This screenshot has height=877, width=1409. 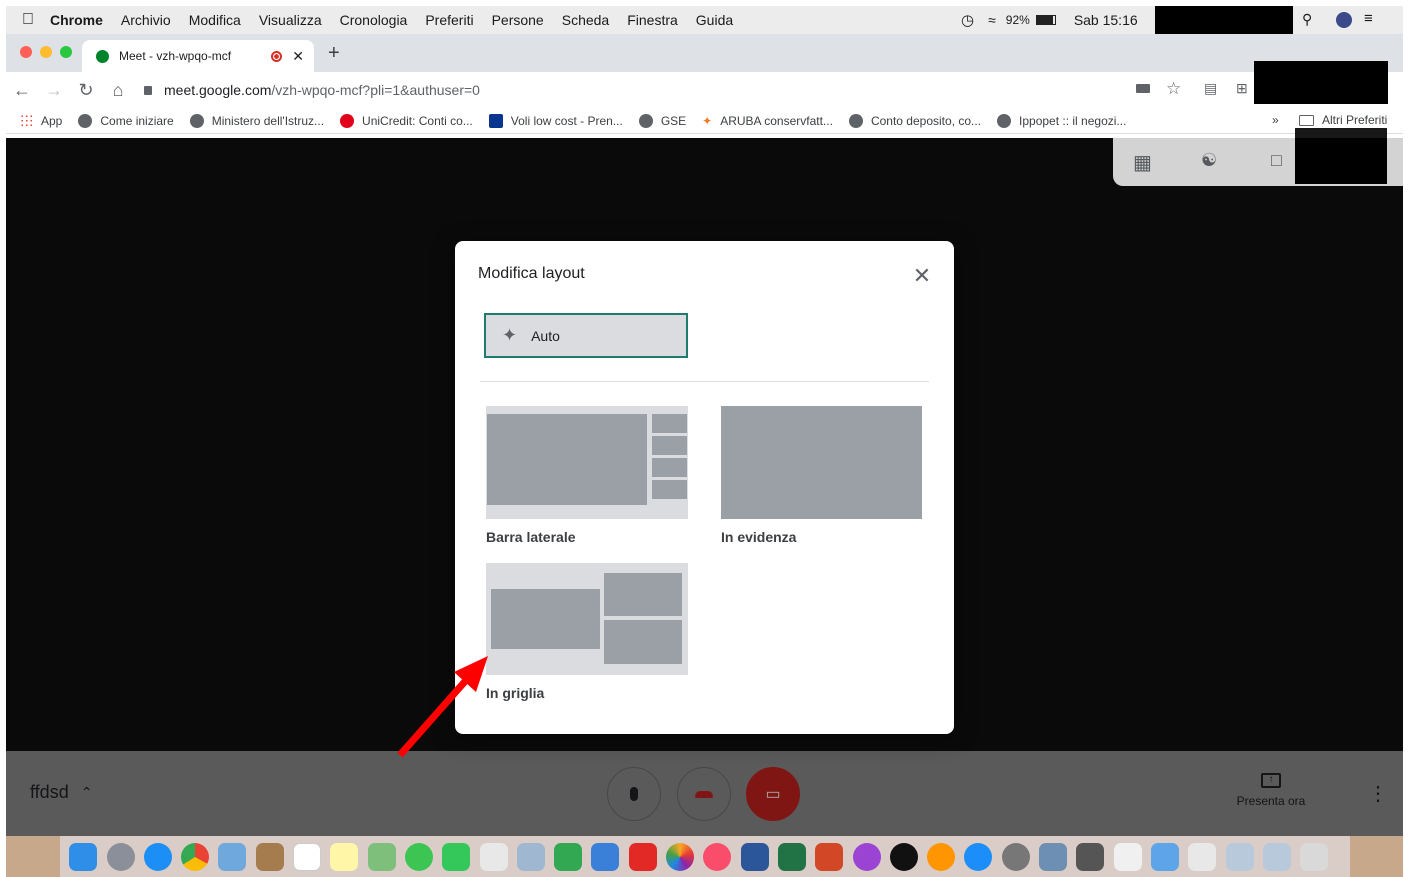 What do you see at coordinates (102, 56) in the screenshot?
I see `meet-favicon-icon` at bounding box center [102, 56].